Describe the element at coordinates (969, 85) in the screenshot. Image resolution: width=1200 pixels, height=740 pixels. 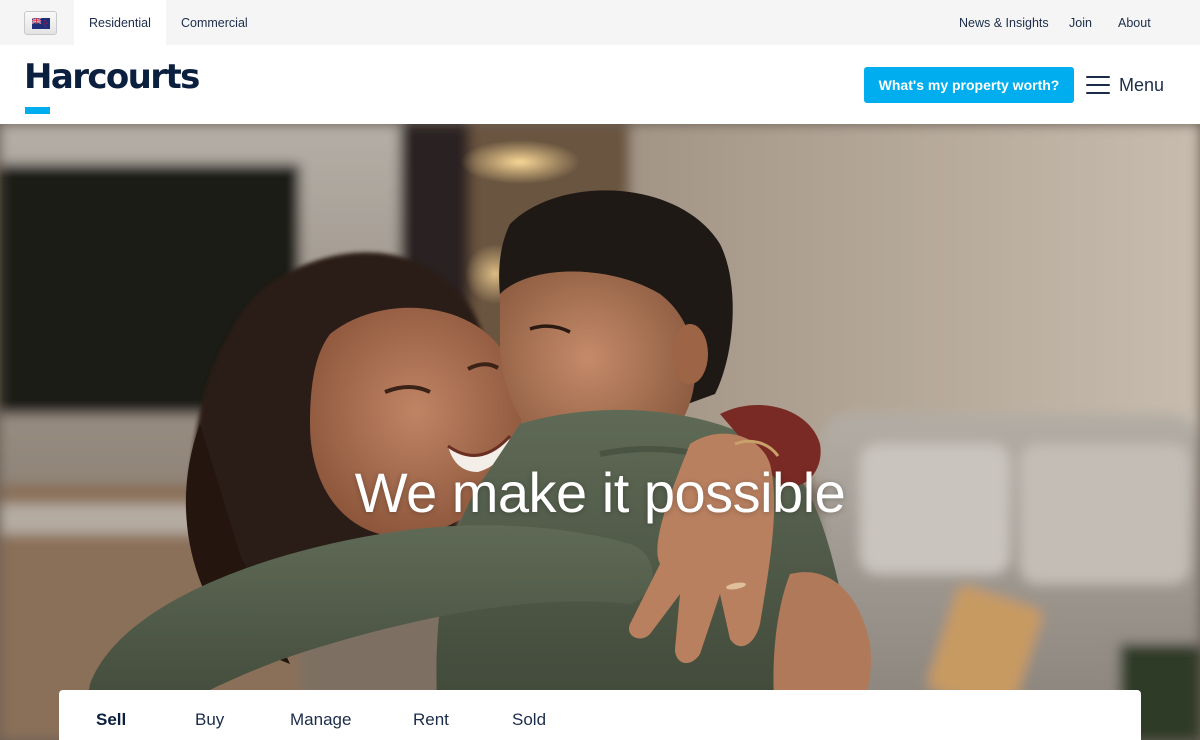
I see `property-worth-button: What's my property worth?` at that location.